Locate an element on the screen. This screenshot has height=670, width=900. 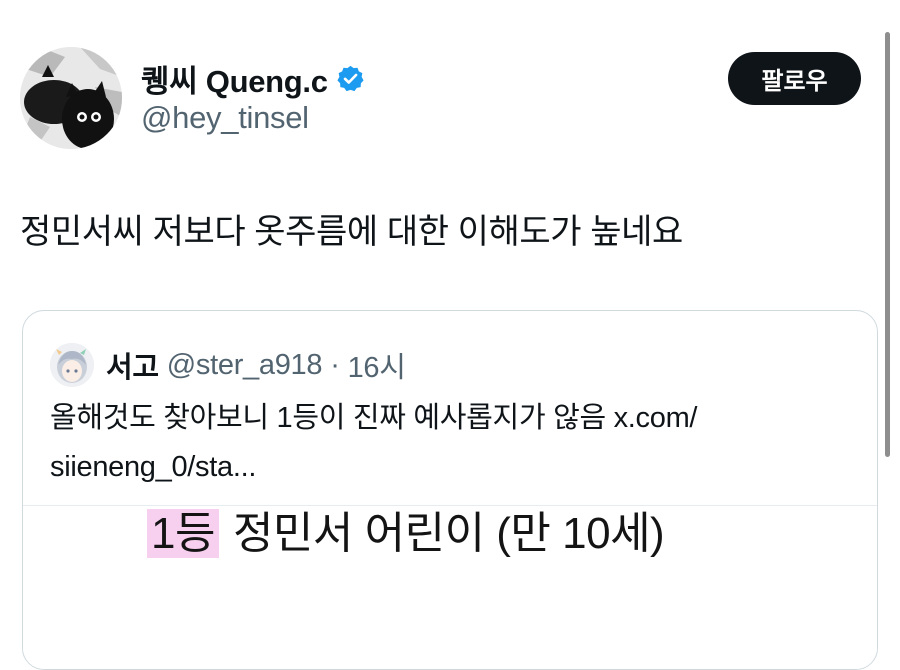
author-avatar is located at coordinates (71, 98).